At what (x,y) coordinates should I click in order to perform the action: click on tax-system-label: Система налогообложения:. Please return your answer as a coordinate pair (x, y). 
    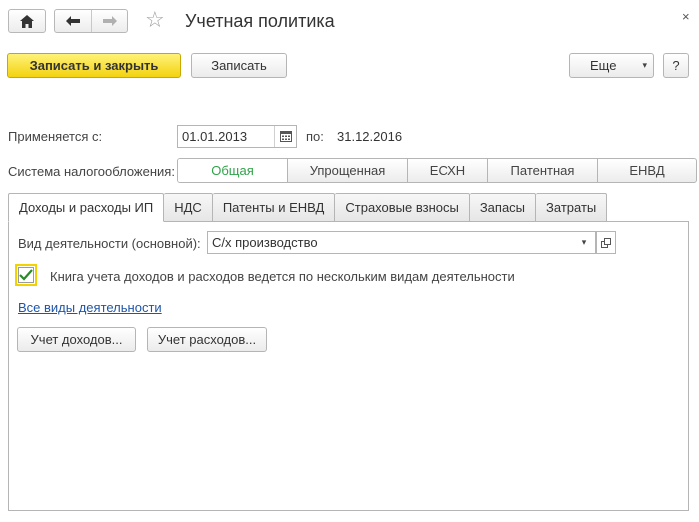
    Looking at the image, I should click on (91, 171).